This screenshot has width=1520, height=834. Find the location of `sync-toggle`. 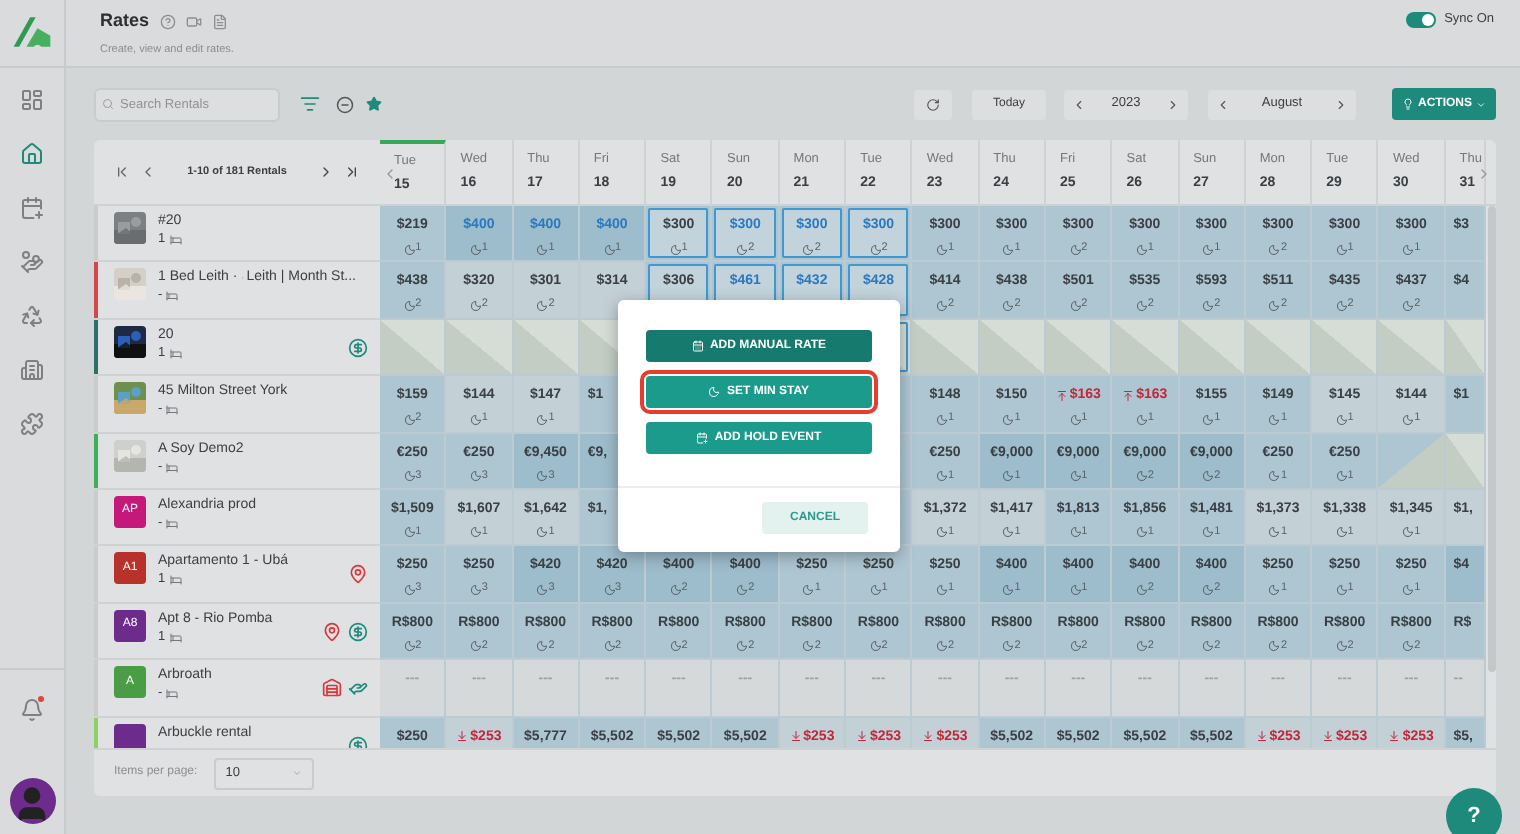

sync-toggle is located at coordinates (1421, 19).